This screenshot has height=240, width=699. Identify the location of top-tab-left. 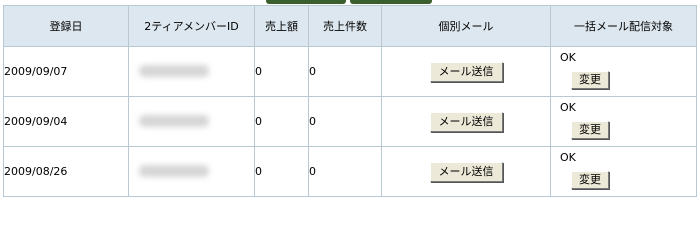
(306, 2).